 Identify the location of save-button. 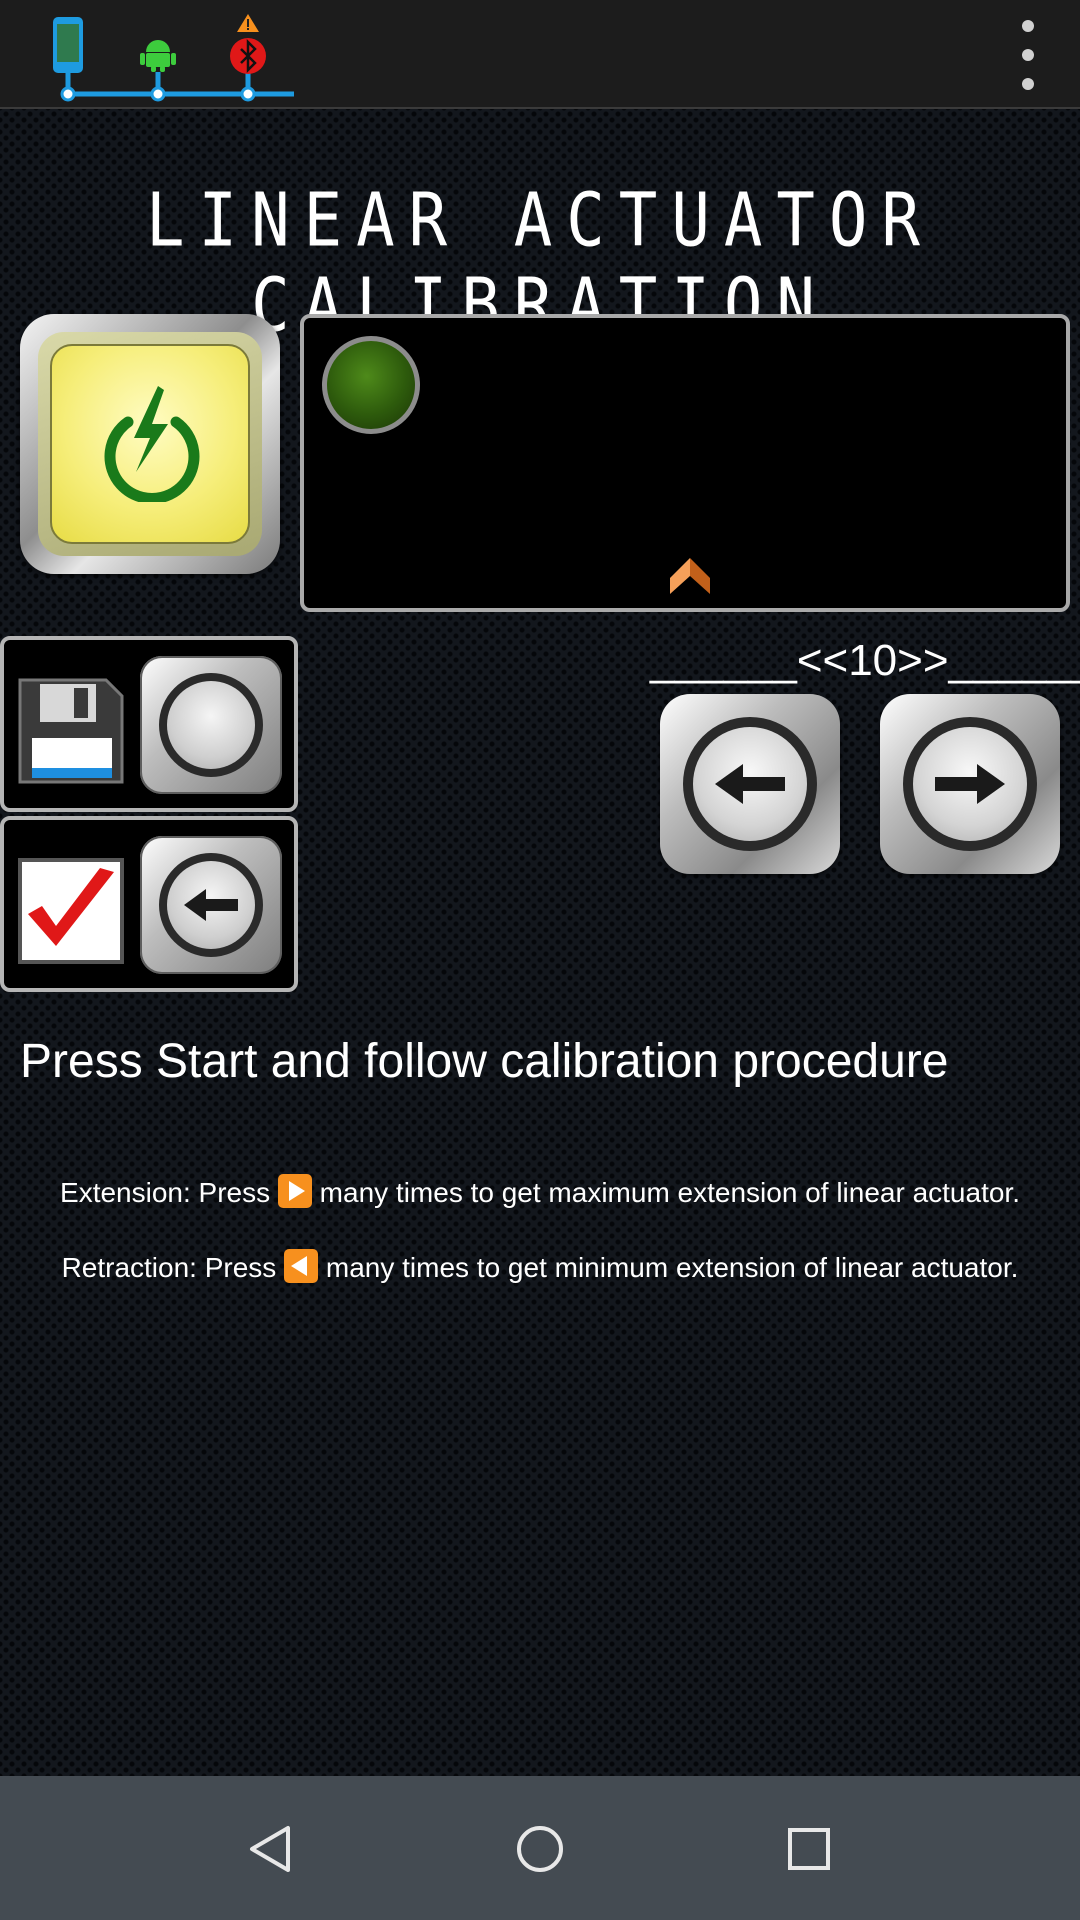
(211, 725).